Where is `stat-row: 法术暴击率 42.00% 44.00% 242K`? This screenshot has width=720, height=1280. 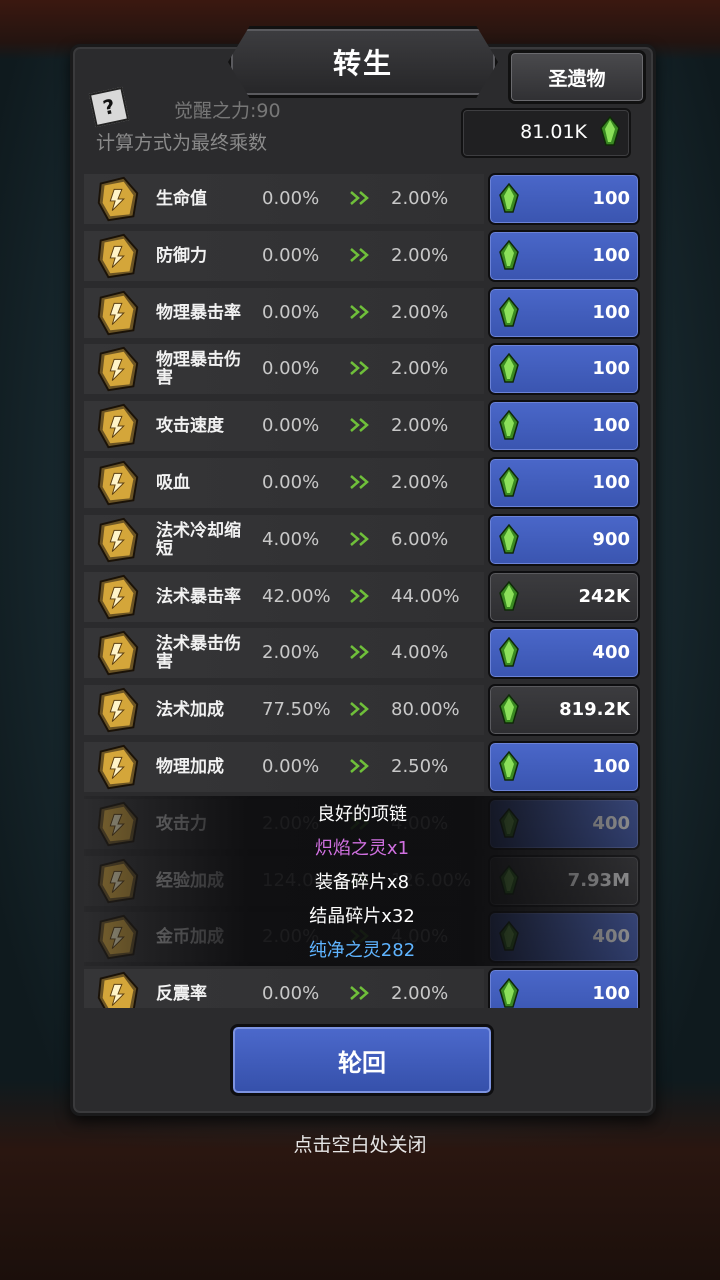
stat-row: 法术暴击率 42.00% 44.00% 242K is located at coordinates (362, 597).